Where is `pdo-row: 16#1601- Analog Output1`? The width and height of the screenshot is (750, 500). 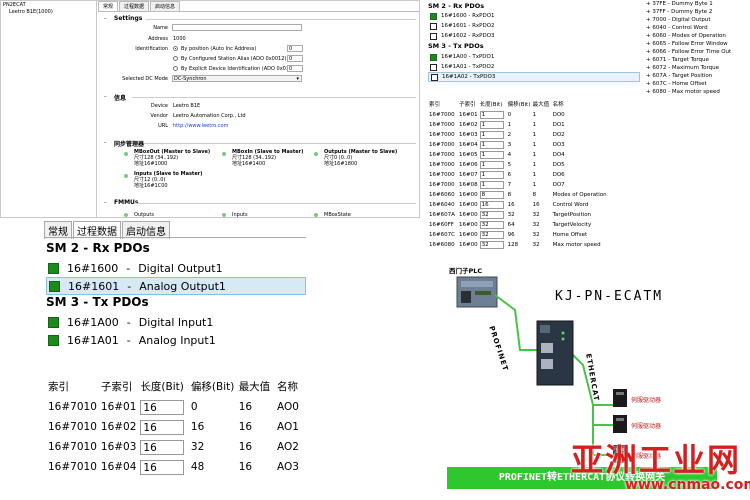 pdo-row: 16#1601- Analog Output1 is located at coordinates (176, 286).